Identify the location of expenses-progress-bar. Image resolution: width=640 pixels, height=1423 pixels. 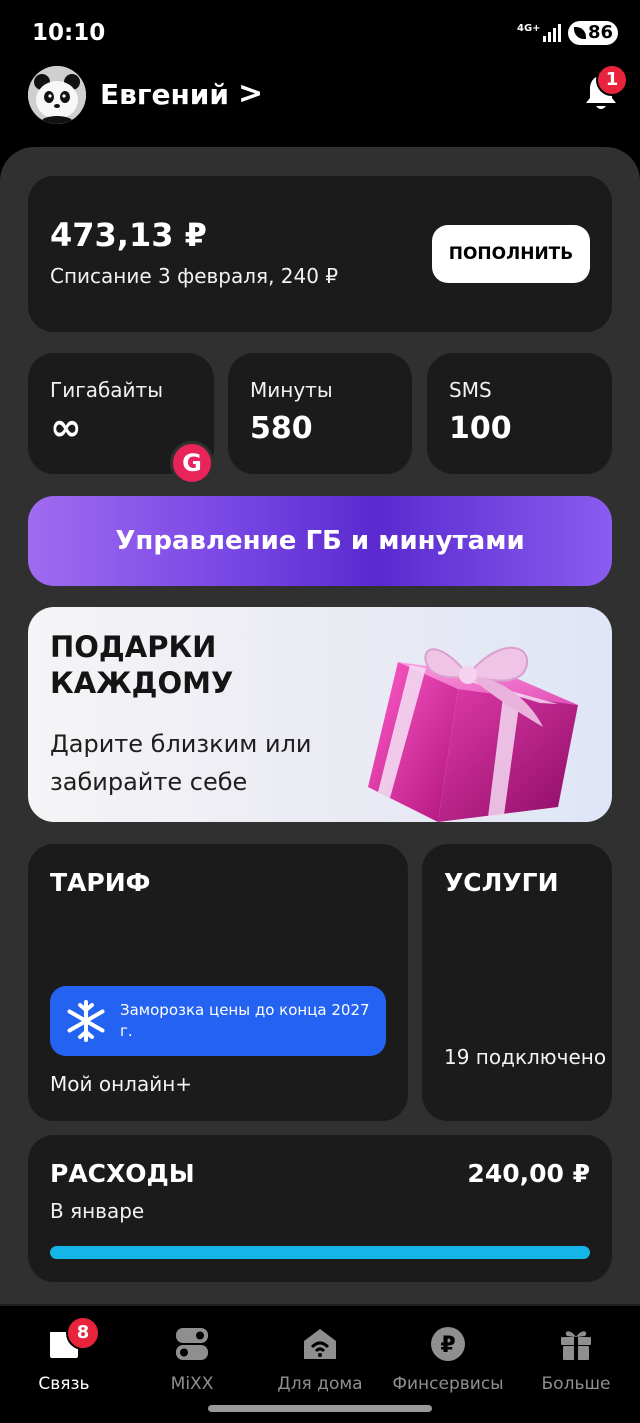
(320, 1252).